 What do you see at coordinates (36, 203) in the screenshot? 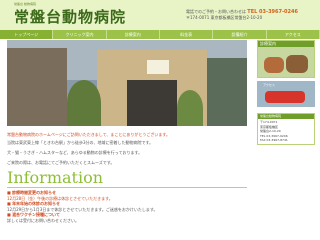
I see `info-item-head: 年末年始の休診のお知らせ` at bounding box center [36, 203].